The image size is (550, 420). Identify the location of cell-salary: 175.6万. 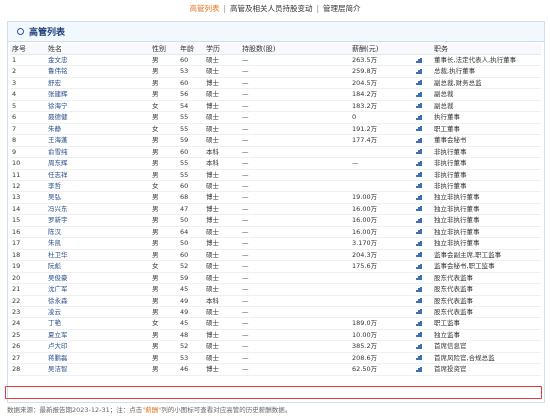
(391, 266).